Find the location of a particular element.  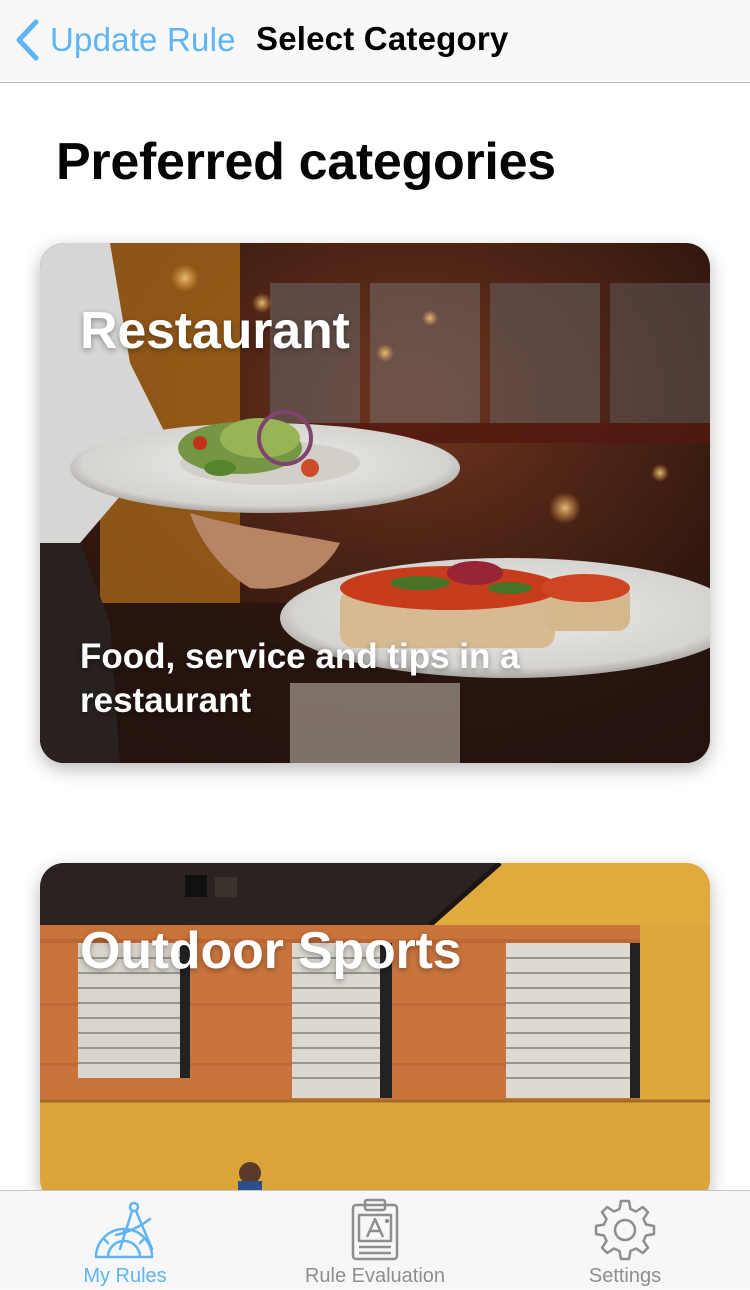

back-button: Update Rule is located at coordinates (125, 40).